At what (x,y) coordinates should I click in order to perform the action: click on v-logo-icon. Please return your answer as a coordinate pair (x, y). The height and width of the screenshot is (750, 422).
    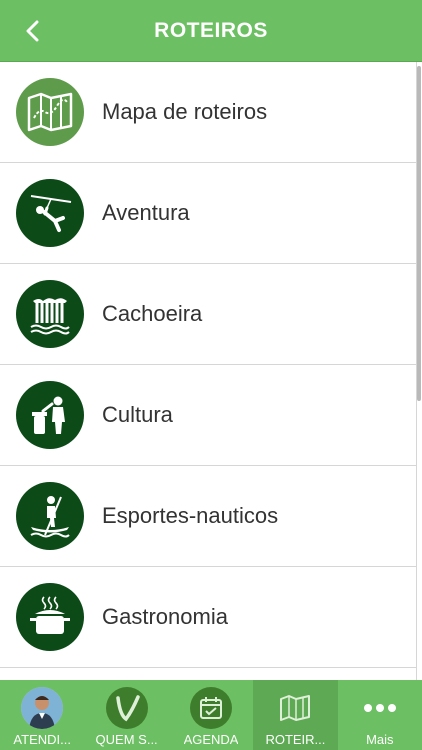
    Looking at the image, I should click on (126, 708).